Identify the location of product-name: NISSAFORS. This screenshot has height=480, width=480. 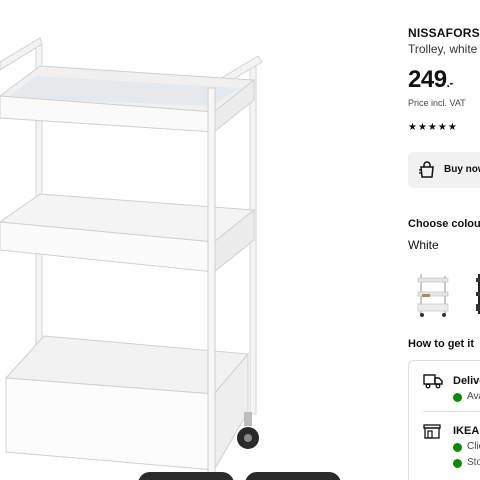
(444, 33).